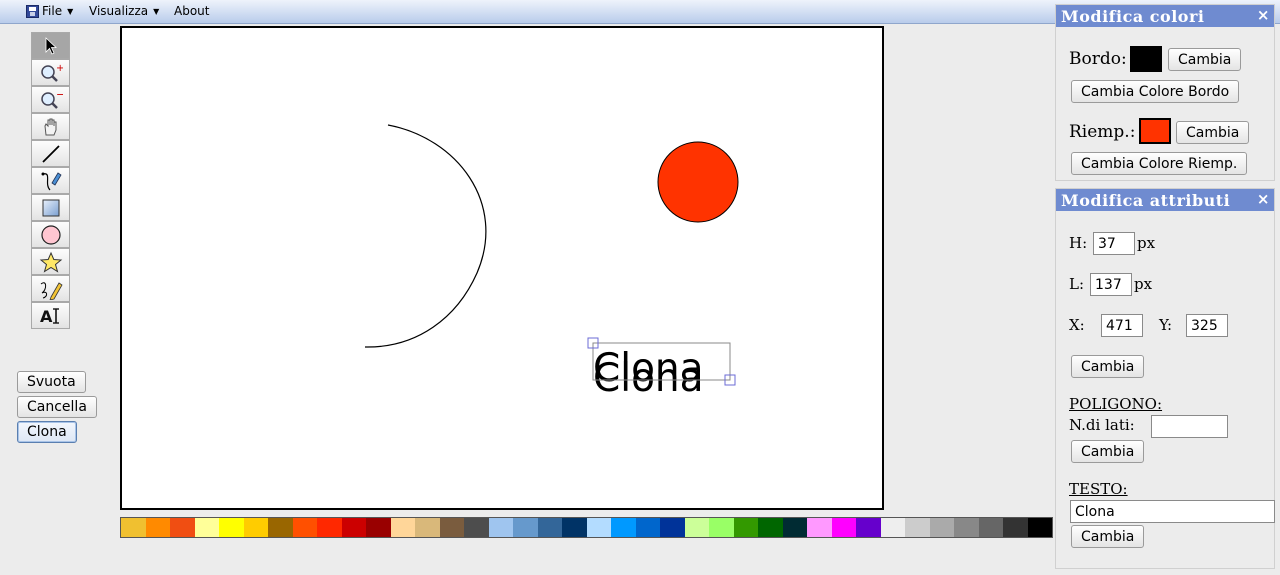  What do you see at coordinates (50, 288) in the screenshot?
I see `freehand-tool` at bounding box center [50, 288].